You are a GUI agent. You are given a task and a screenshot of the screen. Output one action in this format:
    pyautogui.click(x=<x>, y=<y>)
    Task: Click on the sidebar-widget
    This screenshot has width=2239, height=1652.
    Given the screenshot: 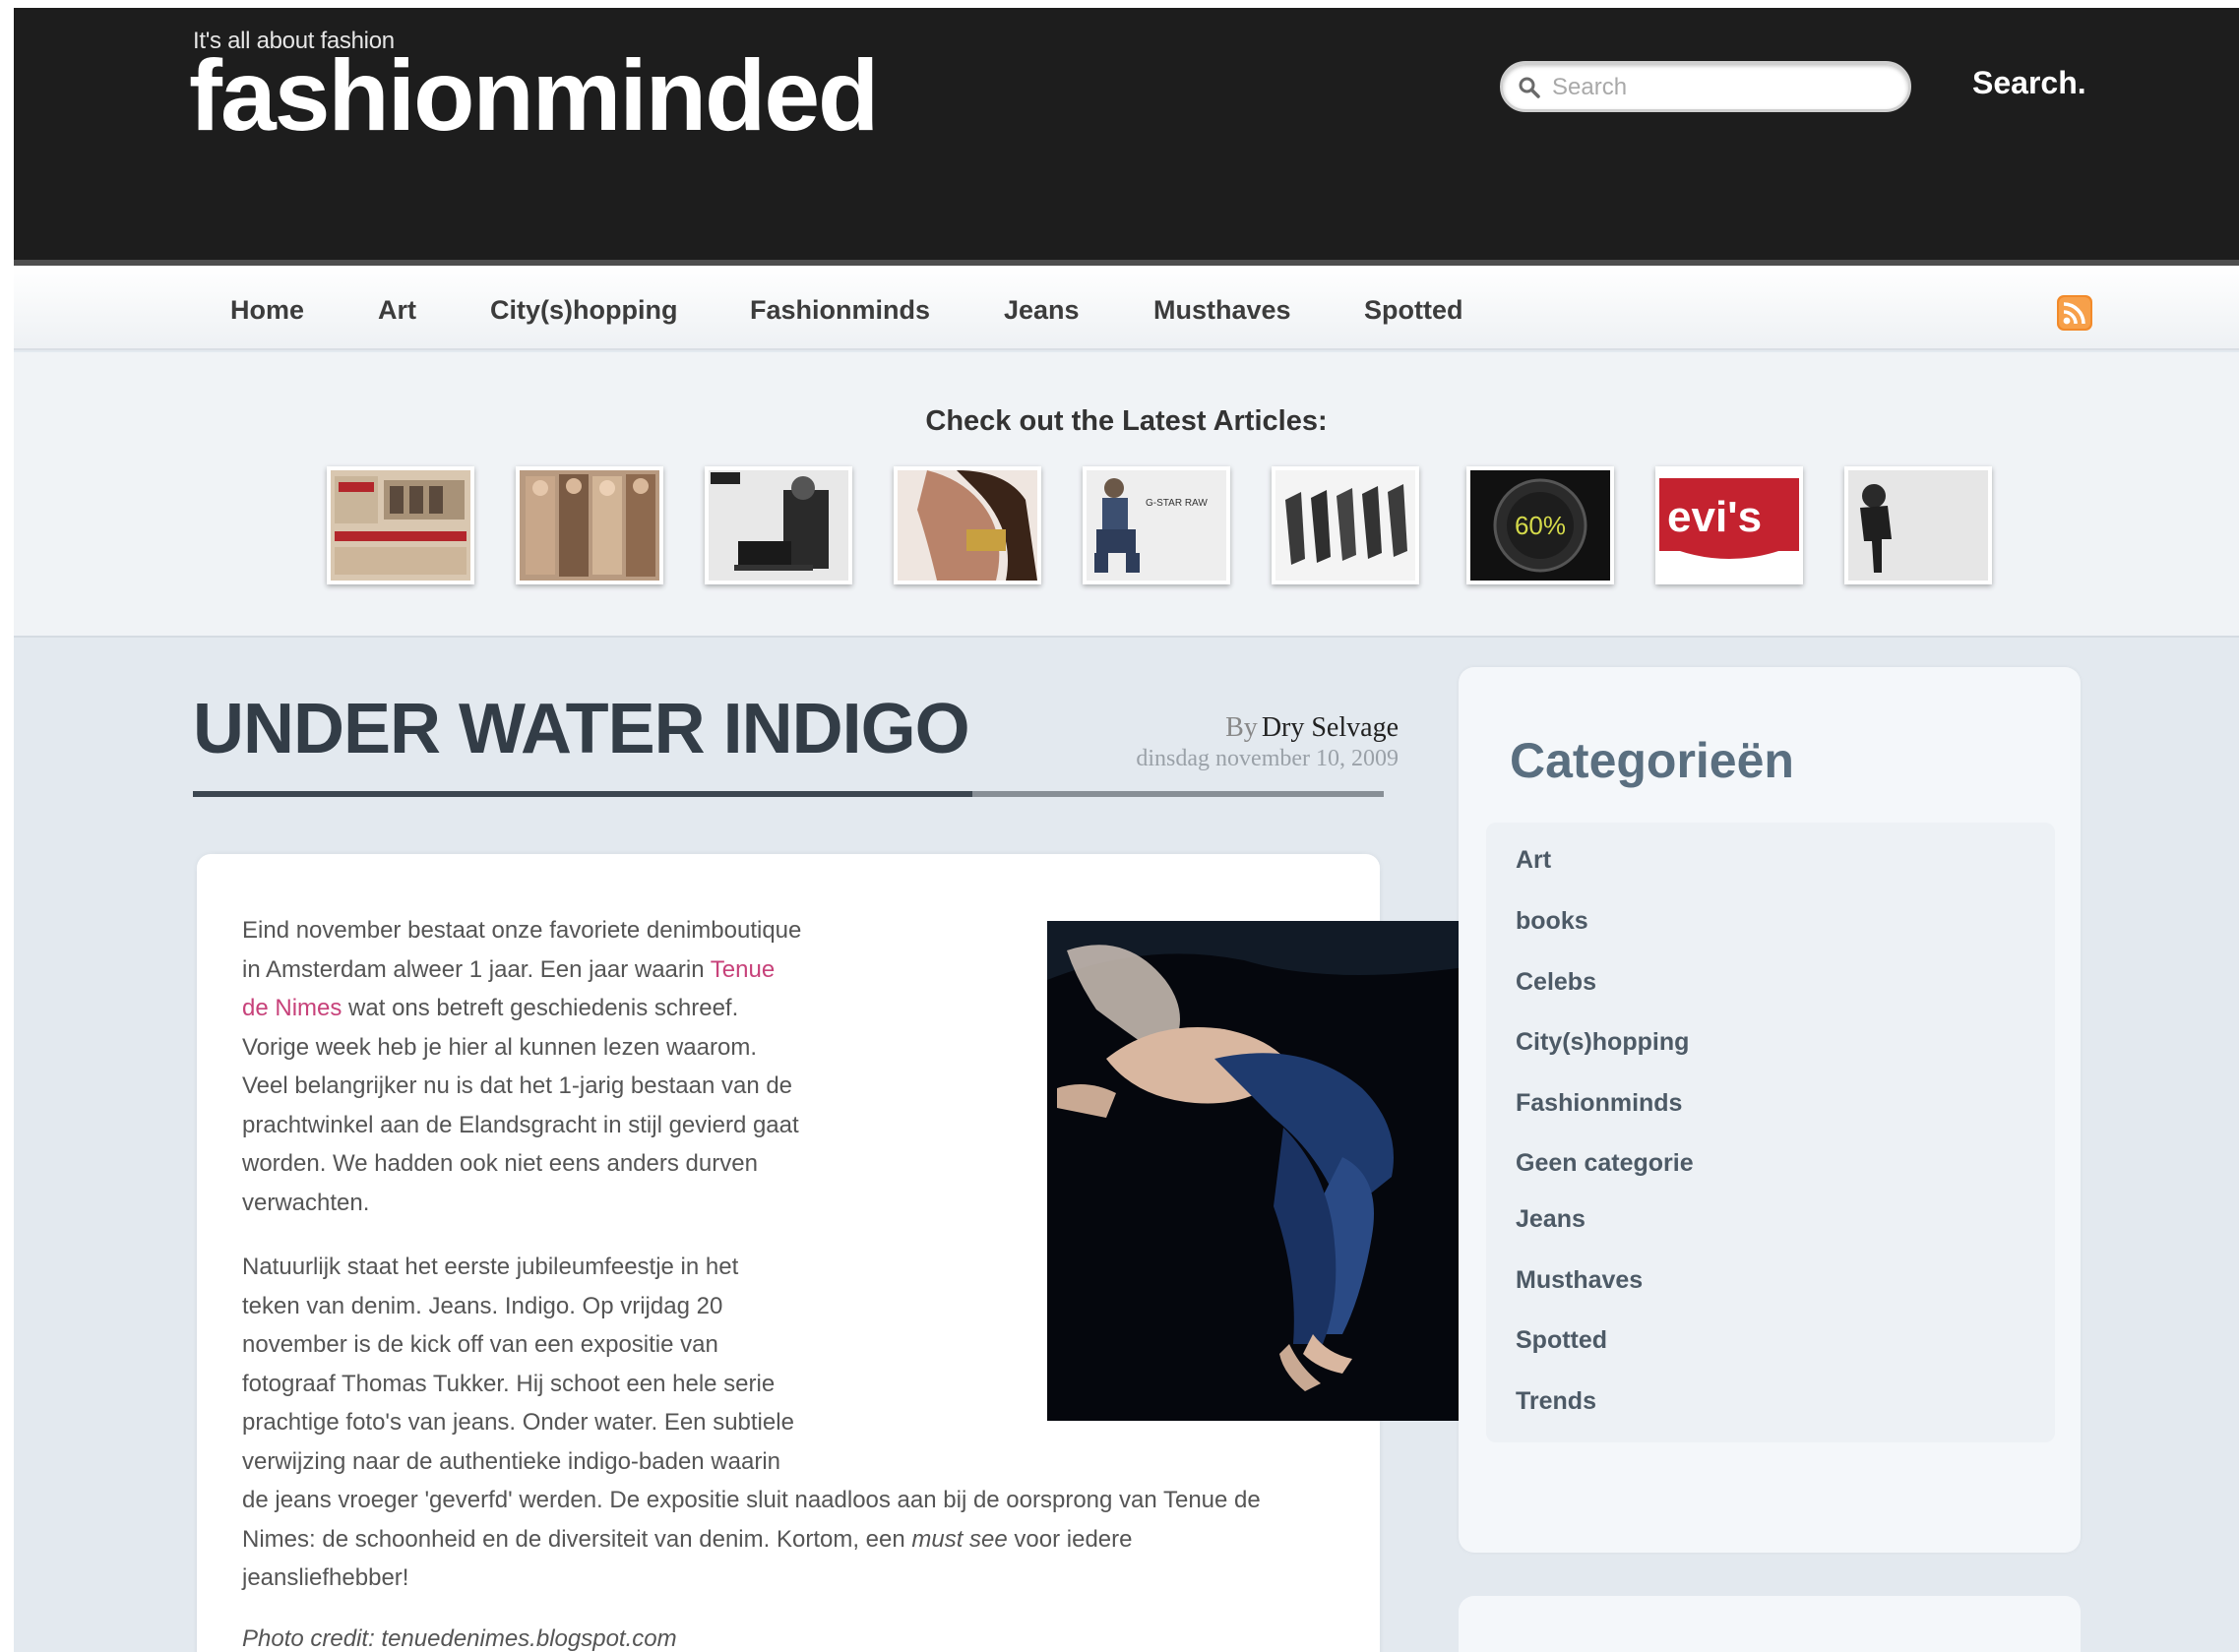 What is the action you would take?
    pyautogui.click(x=1770, y=1624)
    